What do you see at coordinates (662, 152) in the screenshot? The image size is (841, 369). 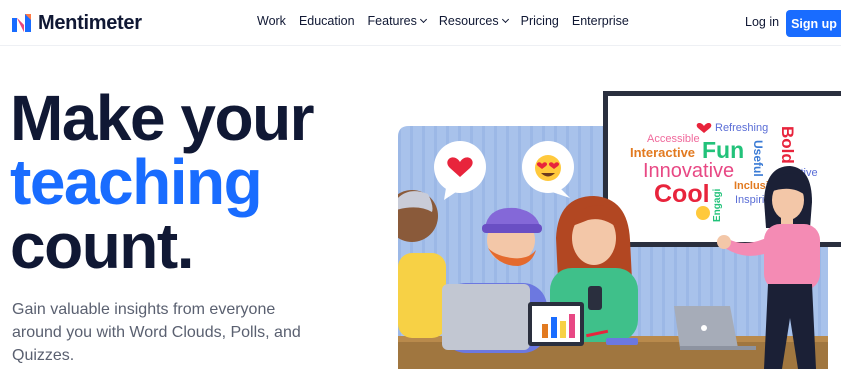 I see `word-interactive: Interactive` at bounding box center [662, 152].